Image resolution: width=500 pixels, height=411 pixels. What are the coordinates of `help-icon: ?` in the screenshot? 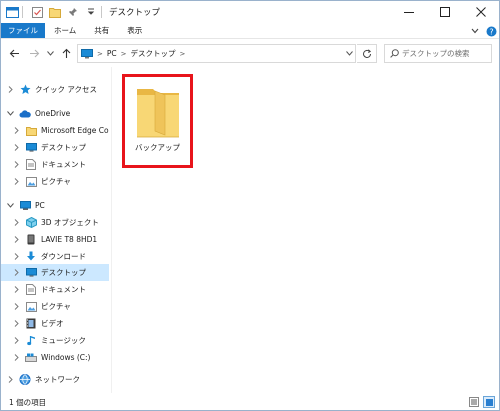 It's located at (491, 31).